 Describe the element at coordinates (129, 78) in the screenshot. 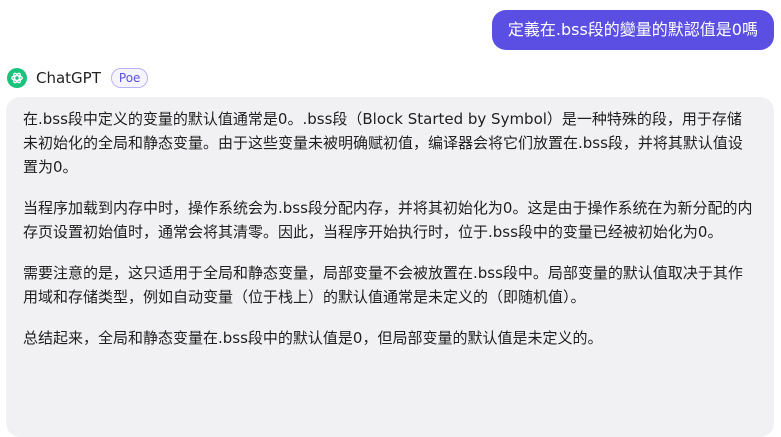

I see `poe-badge: Poe` at that location.